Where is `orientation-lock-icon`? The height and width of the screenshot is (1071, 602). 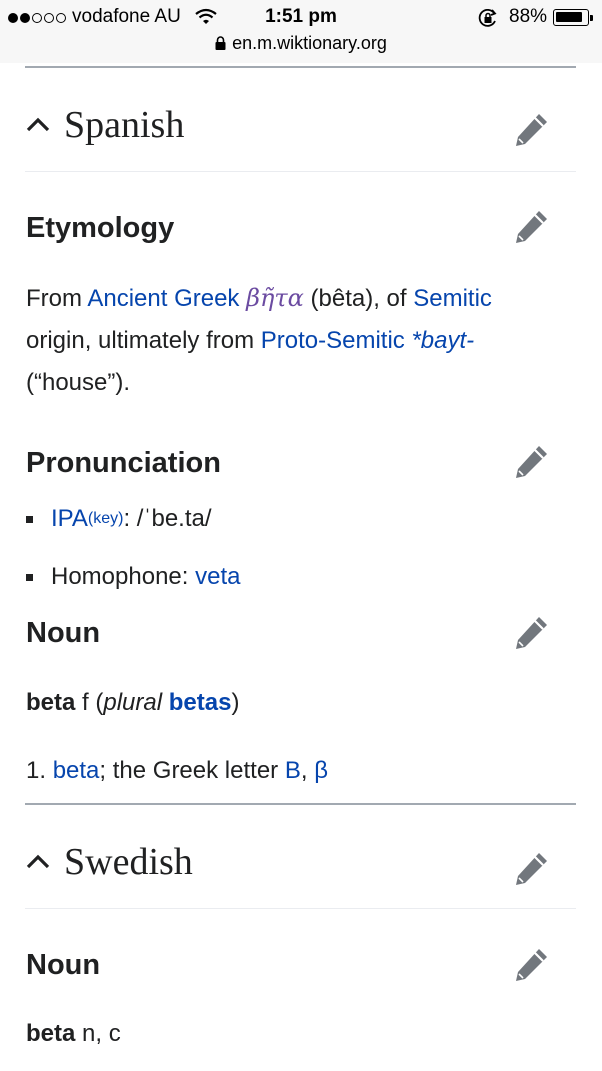
orientation-lock-icon is located at coordinates (487, 18).